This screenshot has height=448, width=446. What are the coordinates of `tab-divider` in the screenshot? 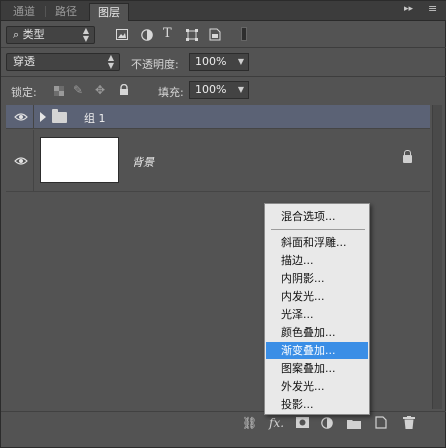 It's located at (45, 11).